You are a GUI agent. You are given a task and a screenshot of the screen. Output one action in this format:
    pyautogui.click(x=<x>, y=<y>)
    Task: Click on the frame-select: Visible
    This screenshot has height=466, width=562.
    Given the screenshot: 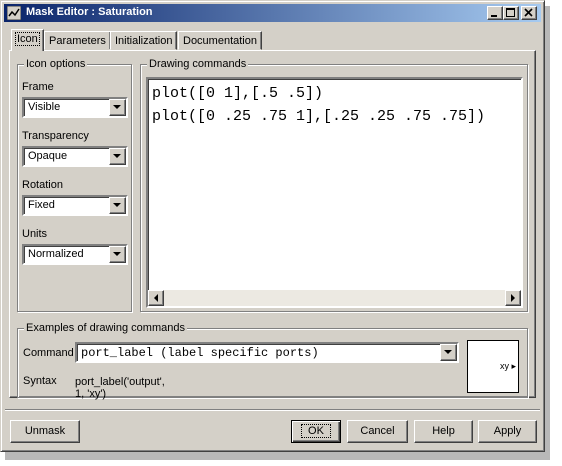 What is the action you would take?
    pyautogui.click(x=75, y=107)
    